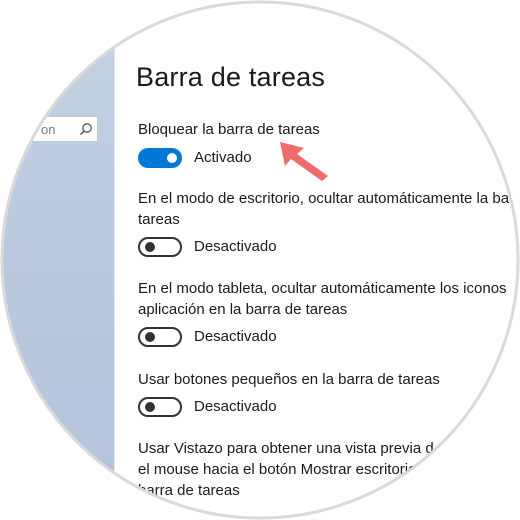 Image resolution: width=520 pixels, height=520 pixels. What do you see at coordinates (114, 260) in the screenshot?
I see `sidebar-divider` at bounding box center [114, 260].